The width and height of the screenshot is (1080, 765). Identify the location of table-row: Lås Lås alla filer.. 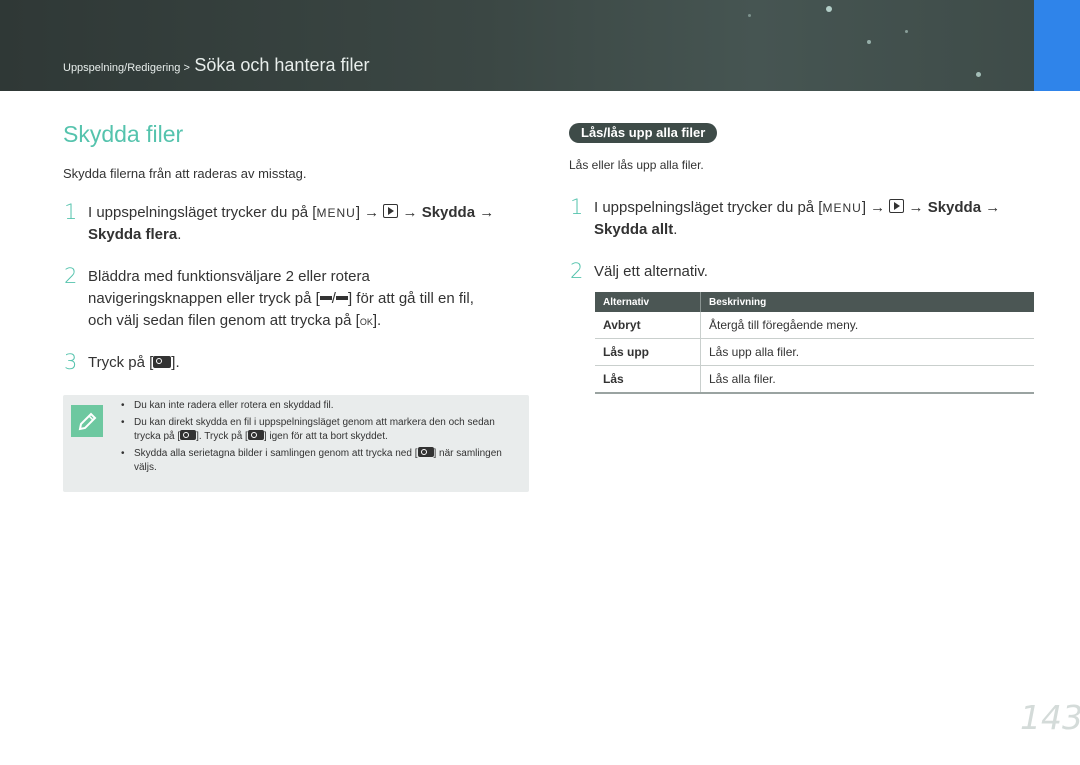
(814, 379).